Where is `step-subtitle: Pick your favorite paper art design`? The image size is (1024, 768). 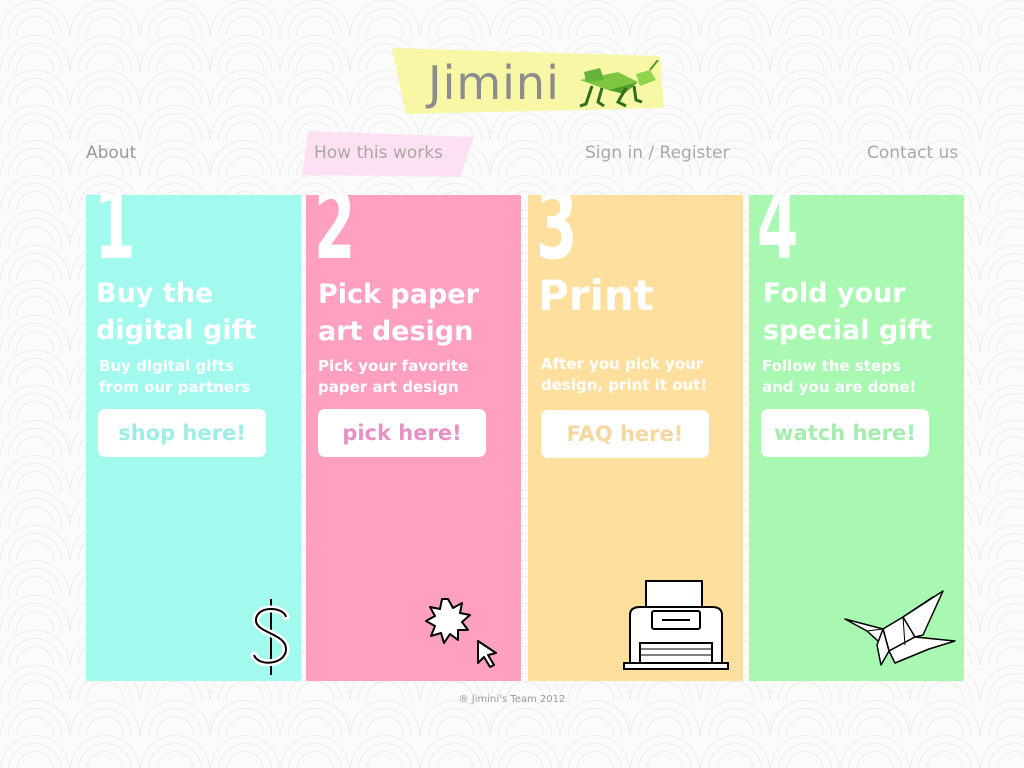
step-subtitle: Pick your favorite paper art design is located at coordinates (418, 377).